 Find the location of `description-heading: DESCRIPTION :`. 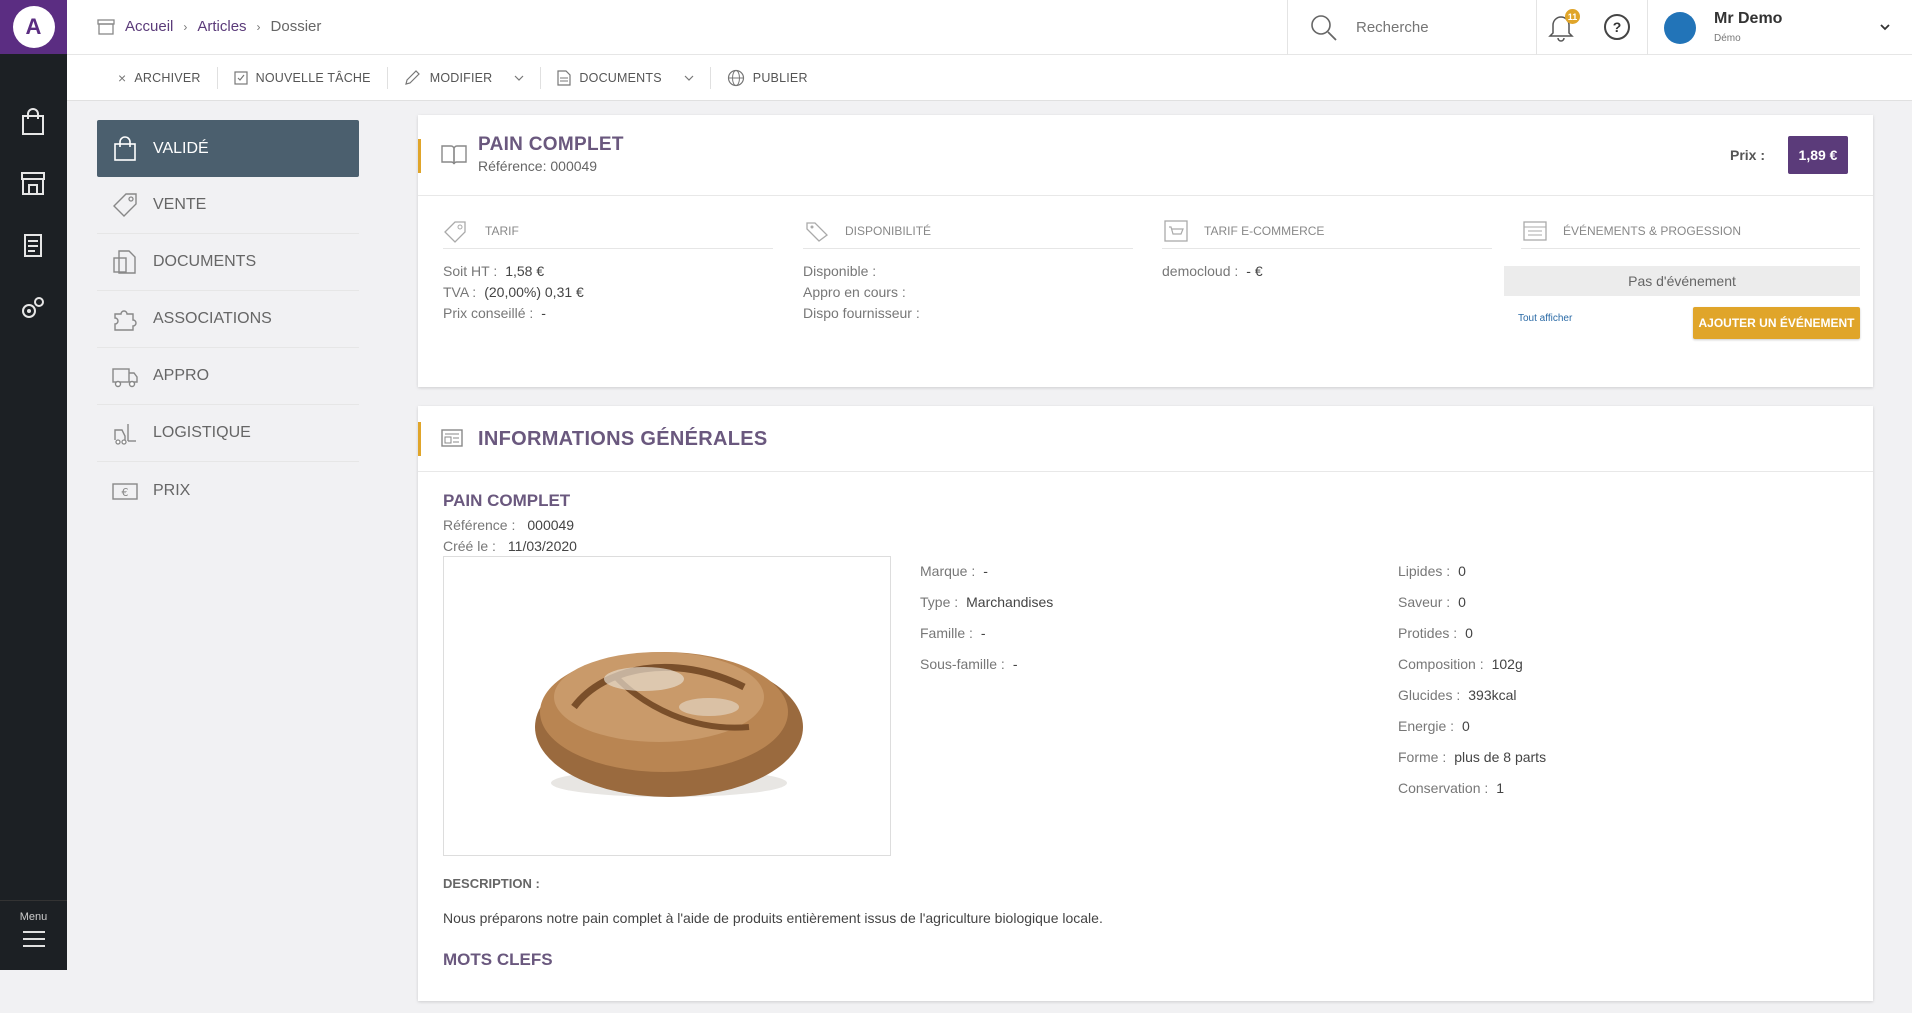

description-heading: DESCRIPTION : is located at coordinates (491, 883).